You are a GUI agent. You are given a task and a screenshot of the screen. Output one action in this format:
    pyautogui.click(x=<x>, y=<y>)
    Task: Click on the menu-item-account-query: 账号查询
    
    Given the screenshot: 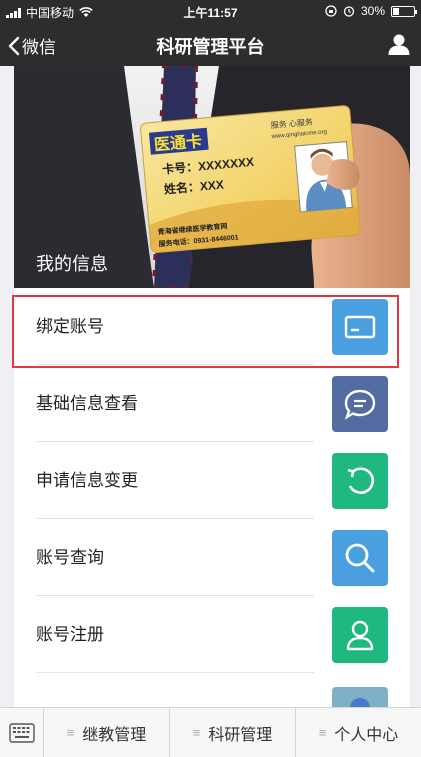 What is the action you would take?
    pyautogui.click(x=212, y=557)
    